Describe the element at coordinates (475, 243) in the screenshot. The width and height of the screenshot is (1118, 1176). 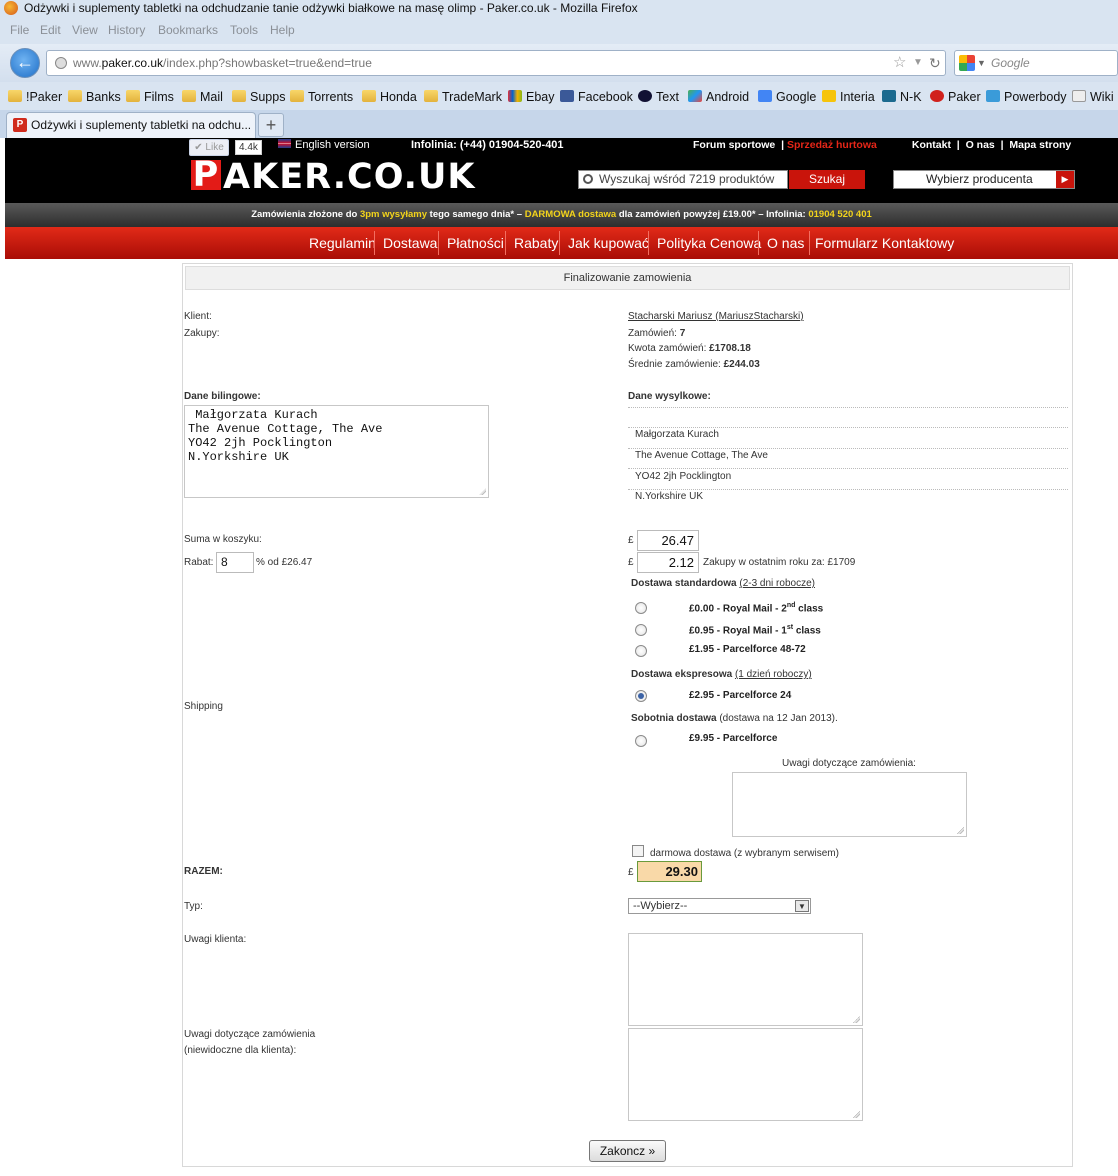
I see `nav-platnosci: Płatności` at that location.